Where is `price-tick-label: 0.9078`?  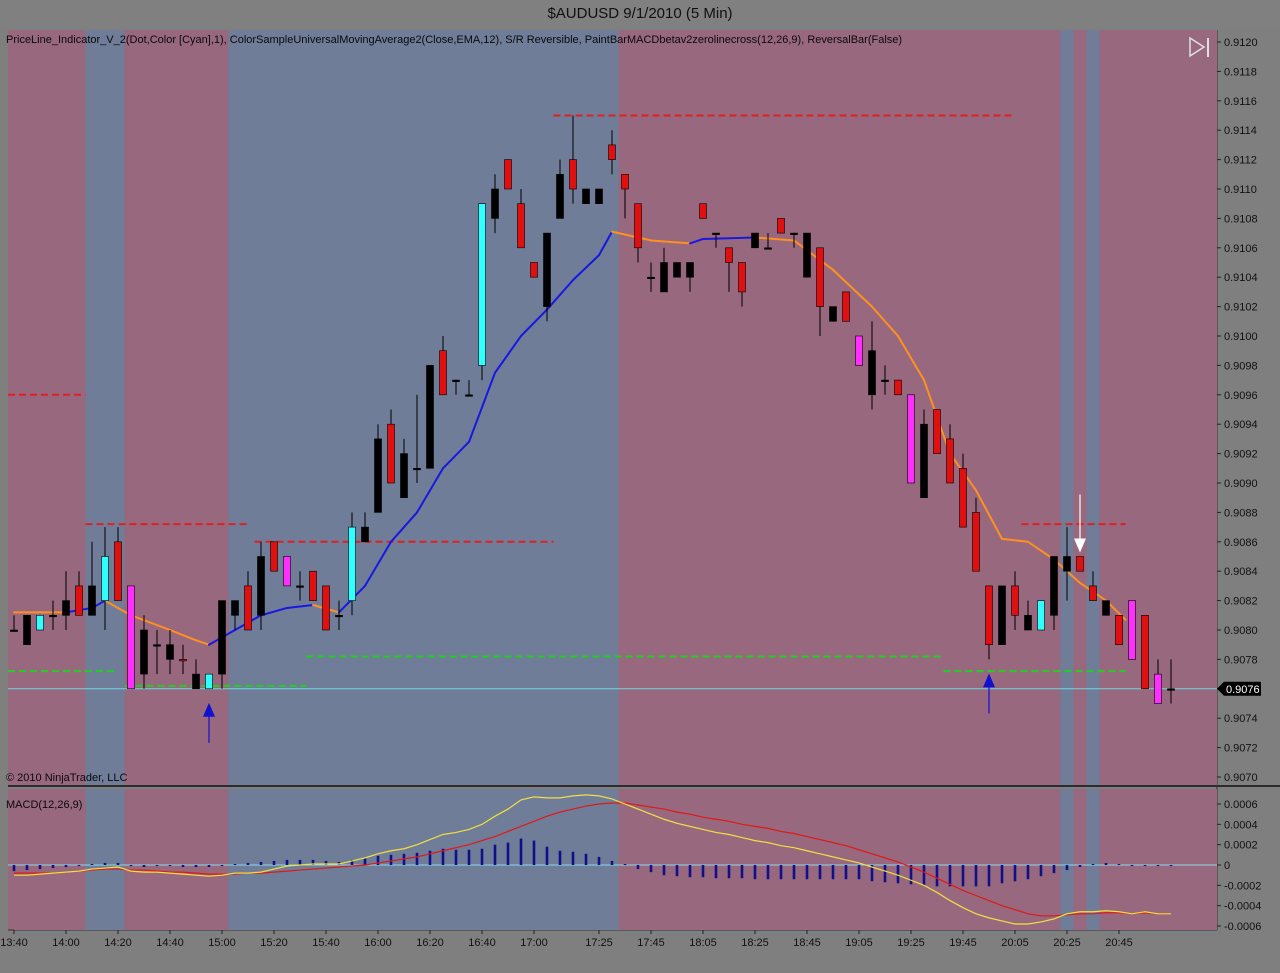
price-tick-label: 0.9078 is located at coordinates (1241, 660).